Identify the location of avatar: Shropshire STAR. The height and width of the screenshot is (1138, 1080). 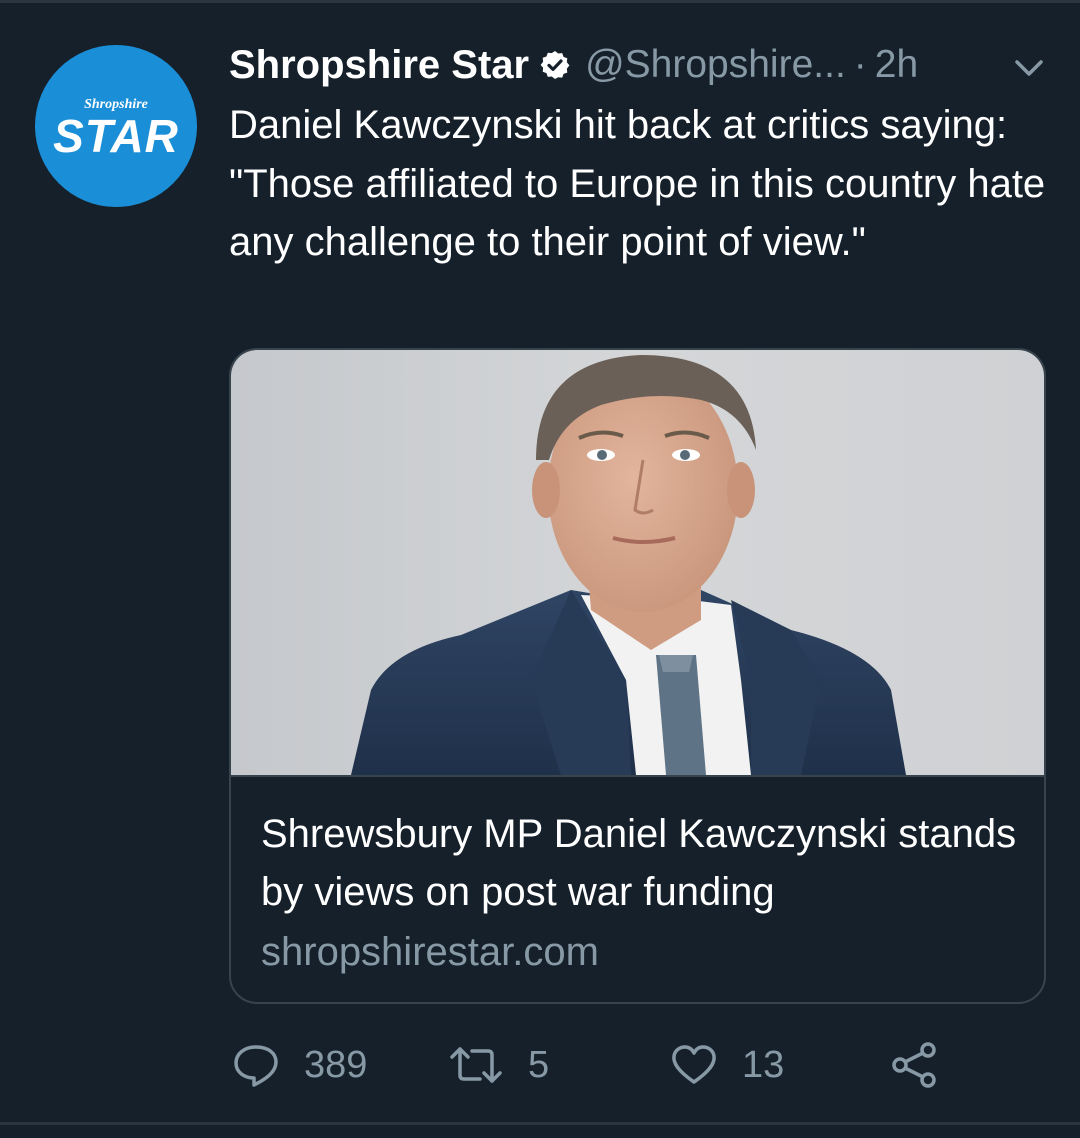
(116, 126).